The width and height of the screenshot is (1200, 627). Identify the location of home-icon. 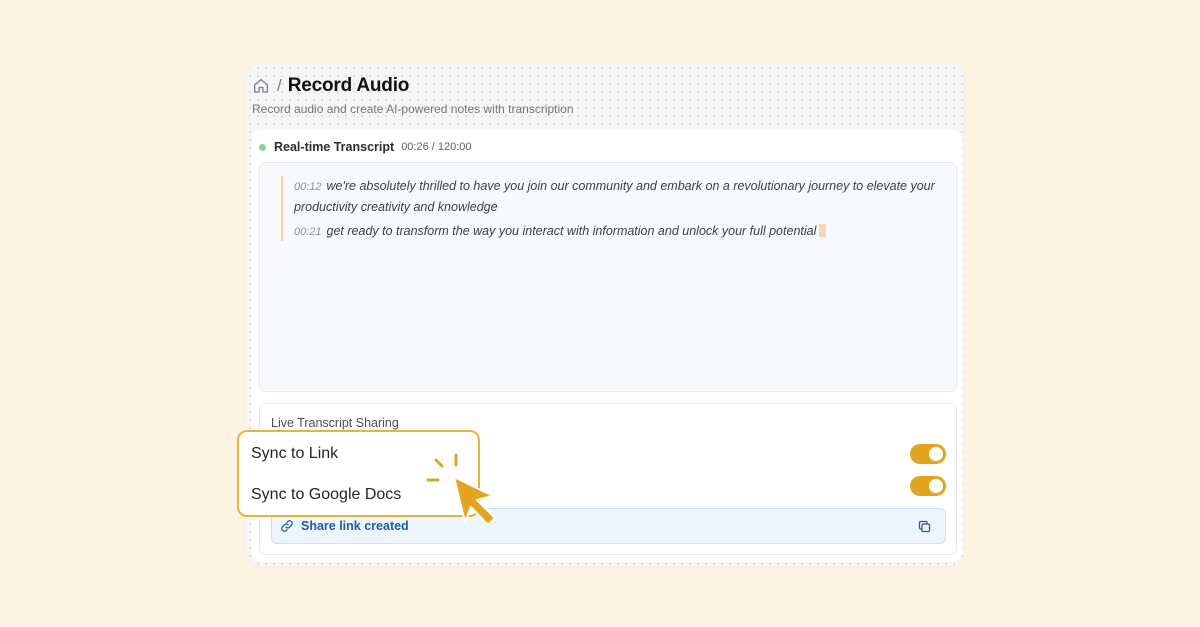
(261, 86).